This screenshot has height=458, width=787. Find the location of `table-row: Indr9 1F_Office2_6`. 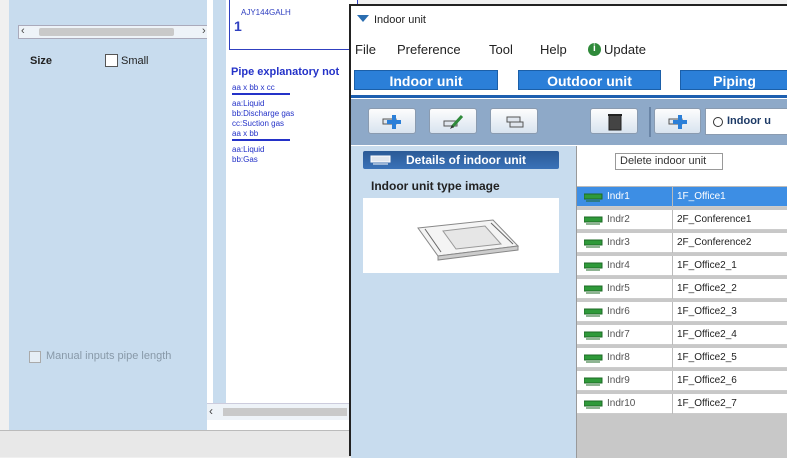

table-row: Indr9 1F_Office2_6 is located at coordinates (682, 381).